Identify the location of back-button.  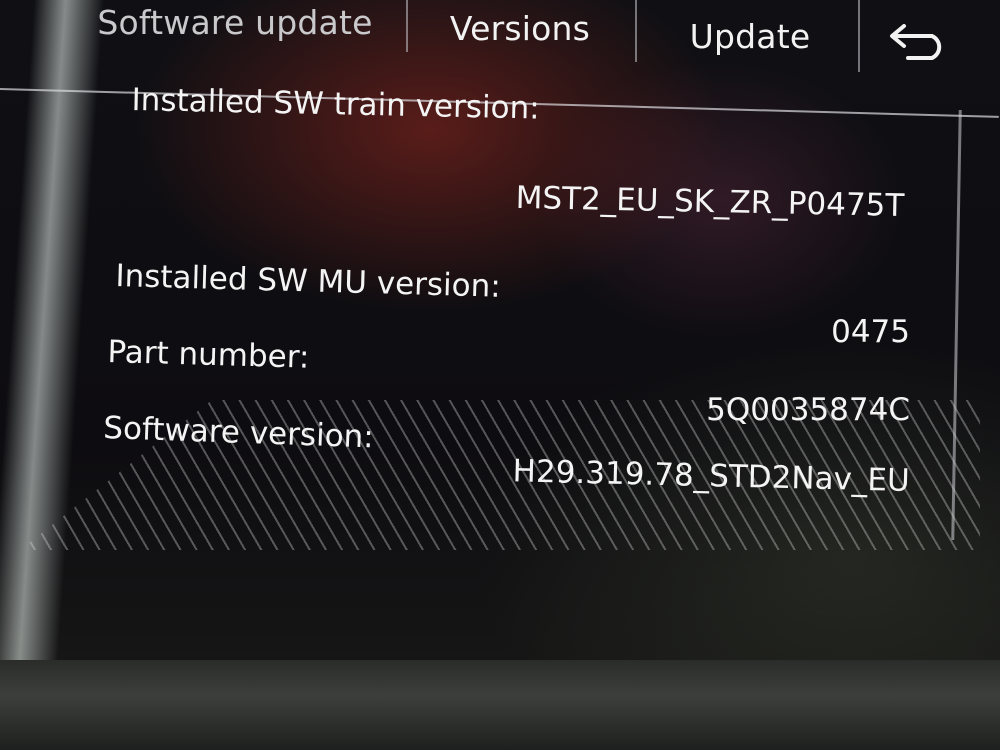
(920, 42).